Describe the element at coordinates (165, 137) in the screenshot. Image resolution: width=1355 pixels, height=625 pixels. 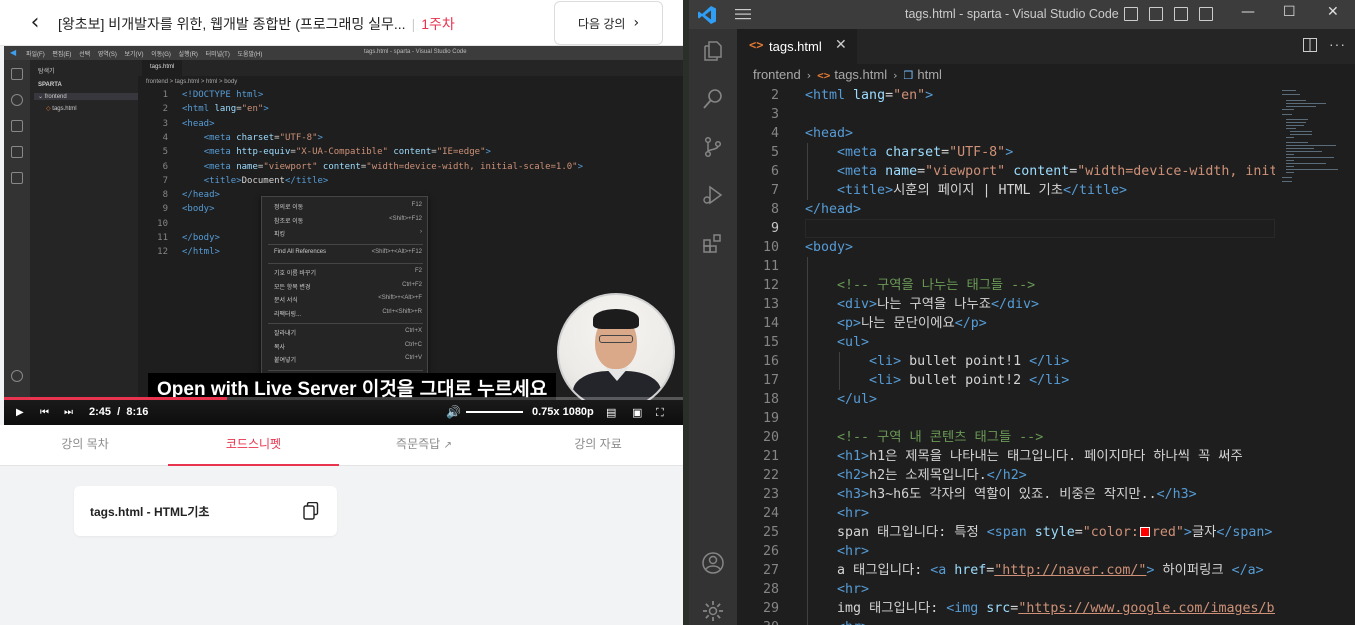
I see `line-number: 4` at that location.